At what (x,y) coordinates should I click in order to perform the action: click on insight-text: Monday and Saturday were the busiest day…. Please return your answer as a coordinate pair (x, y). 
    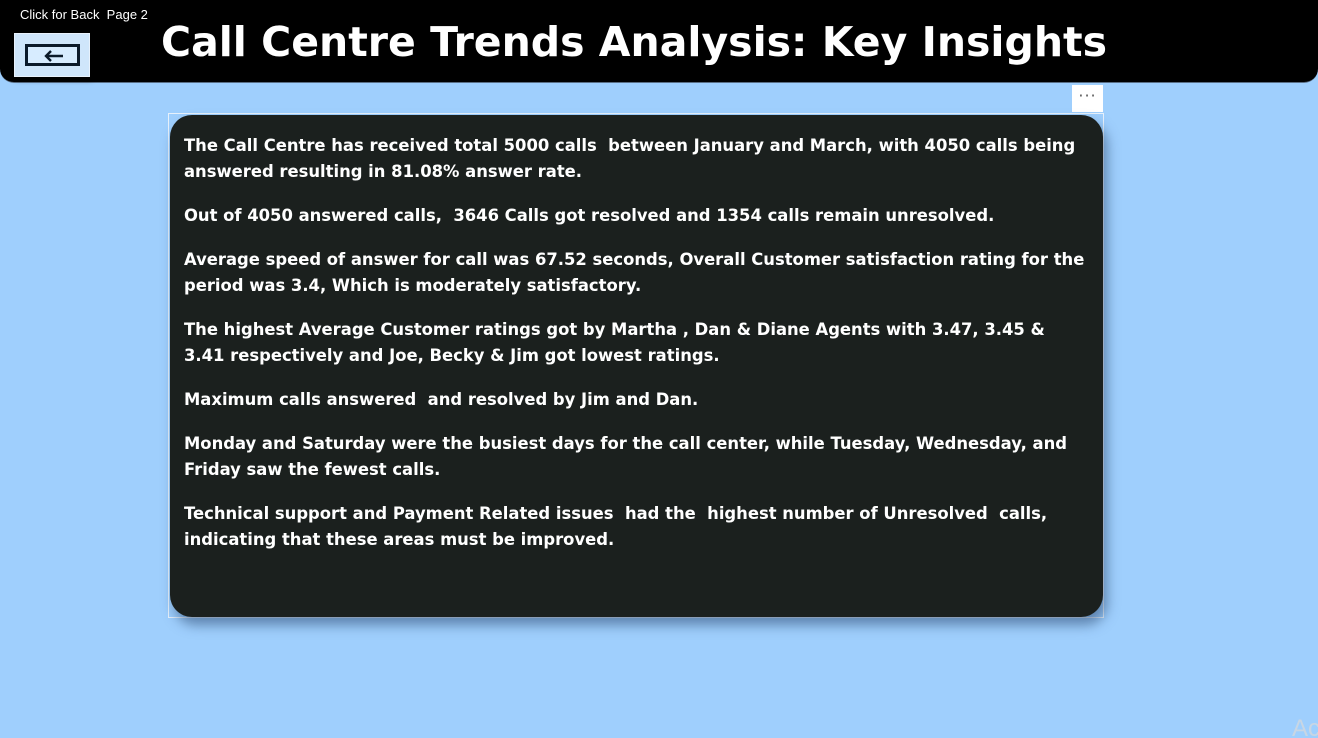
    Looking at the image, I should click on (628, 456).